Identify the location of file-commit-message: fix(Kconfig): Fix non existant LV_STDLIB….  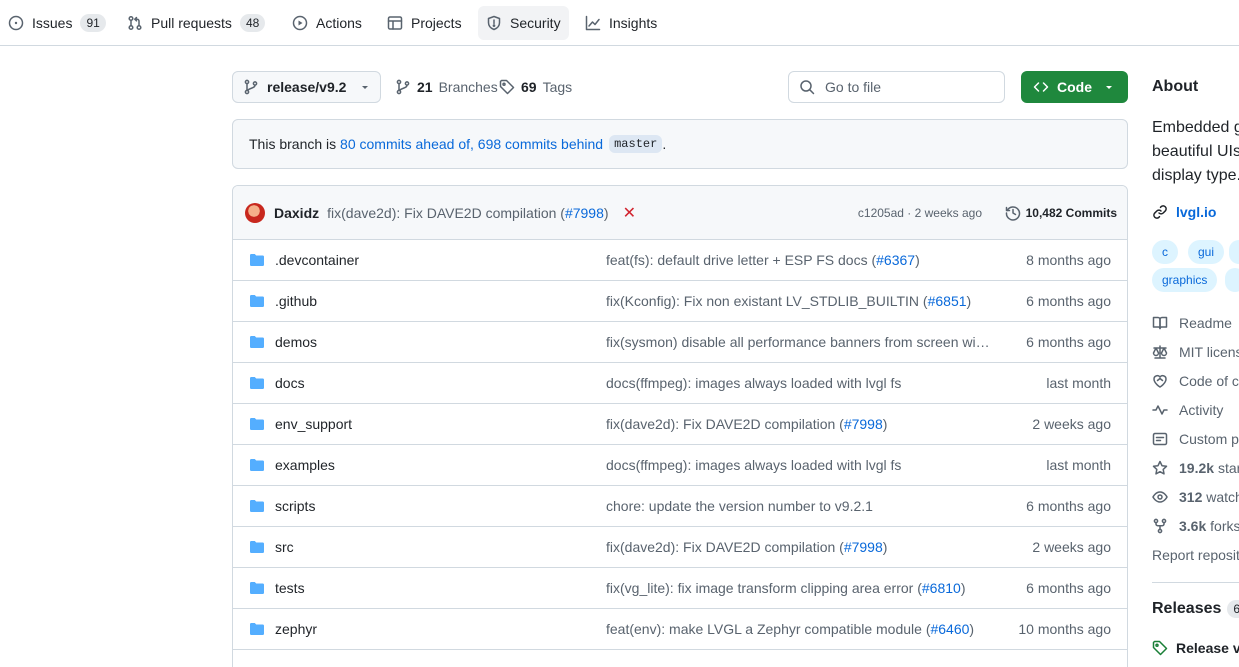
(798, 301).